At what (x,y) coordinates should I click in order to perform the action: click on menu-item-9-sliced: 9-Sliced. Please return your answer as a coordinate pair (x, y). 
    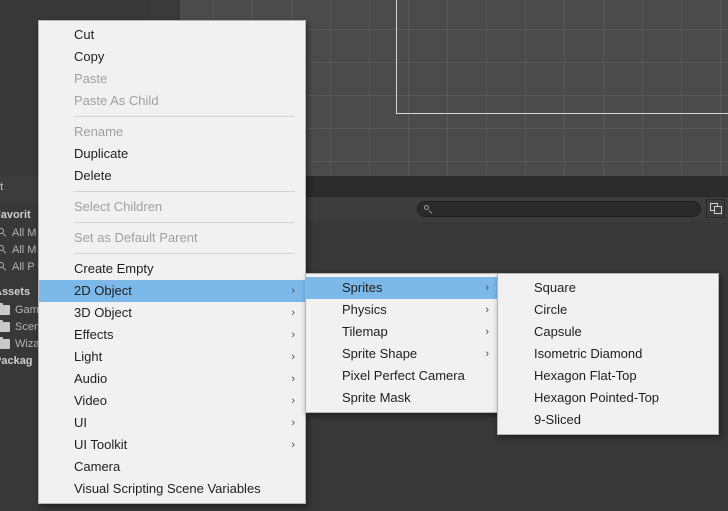
    Looking at the image, I should click on (608, 420).